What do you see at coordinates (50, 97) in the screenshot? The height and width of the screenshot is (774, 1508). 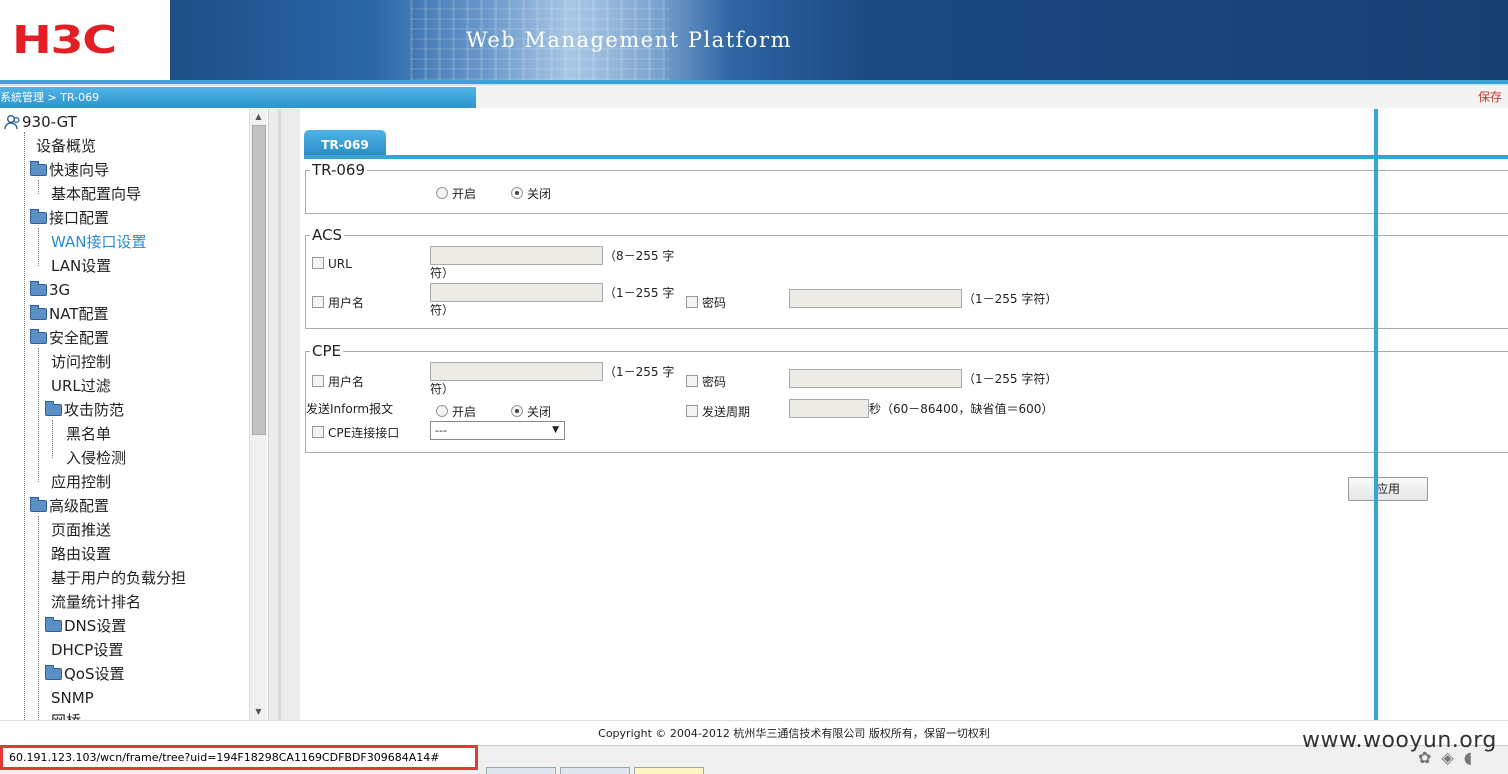 I see `breadcrumb-text: 系統管理 > TR-069` at bounding box center [50, 97].